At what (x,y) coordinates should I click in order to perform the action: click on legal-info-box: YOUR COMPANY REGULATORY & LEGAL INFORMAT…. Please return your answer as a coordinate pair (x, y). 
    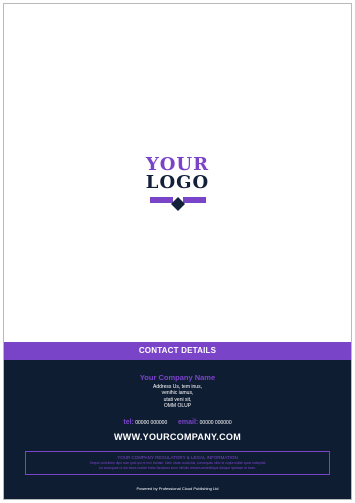
    Looking at the image, I should click on (177, 463).